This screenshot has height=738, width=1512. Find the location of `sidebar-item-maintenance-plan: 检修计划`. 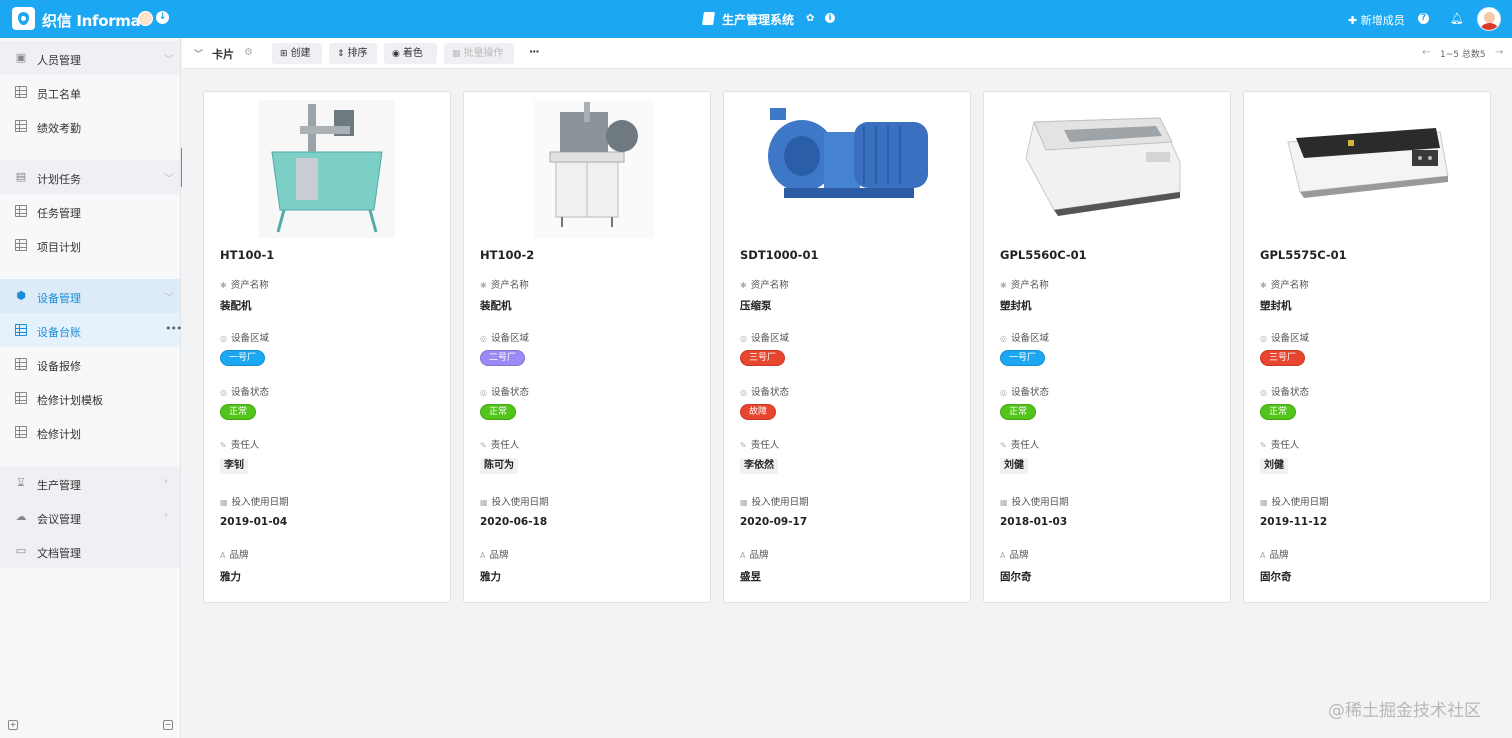

sidebar-item-maintenance-plan: 检修计划 is located at coordinates (90, 432).